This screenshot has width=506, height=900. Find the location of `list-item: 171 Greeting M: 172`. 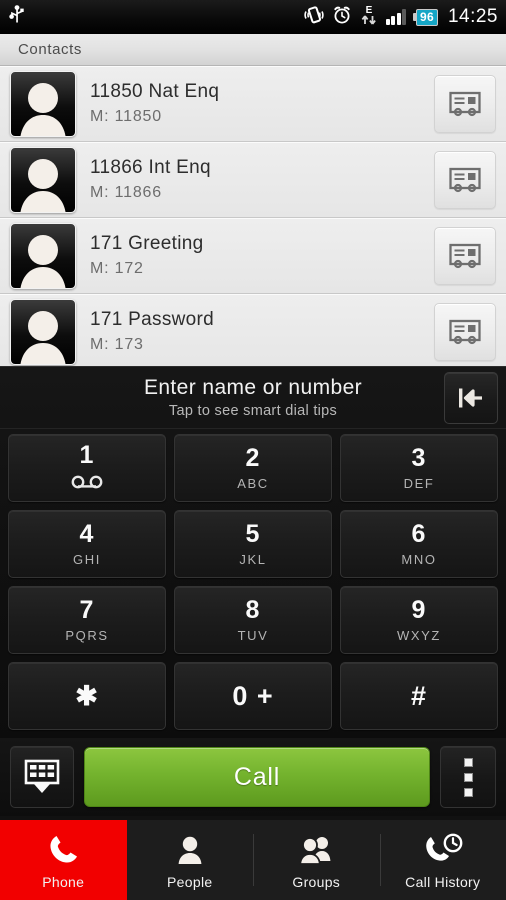

list-item: 171 Greeting M: 172 is located at coordinates (253, 256).